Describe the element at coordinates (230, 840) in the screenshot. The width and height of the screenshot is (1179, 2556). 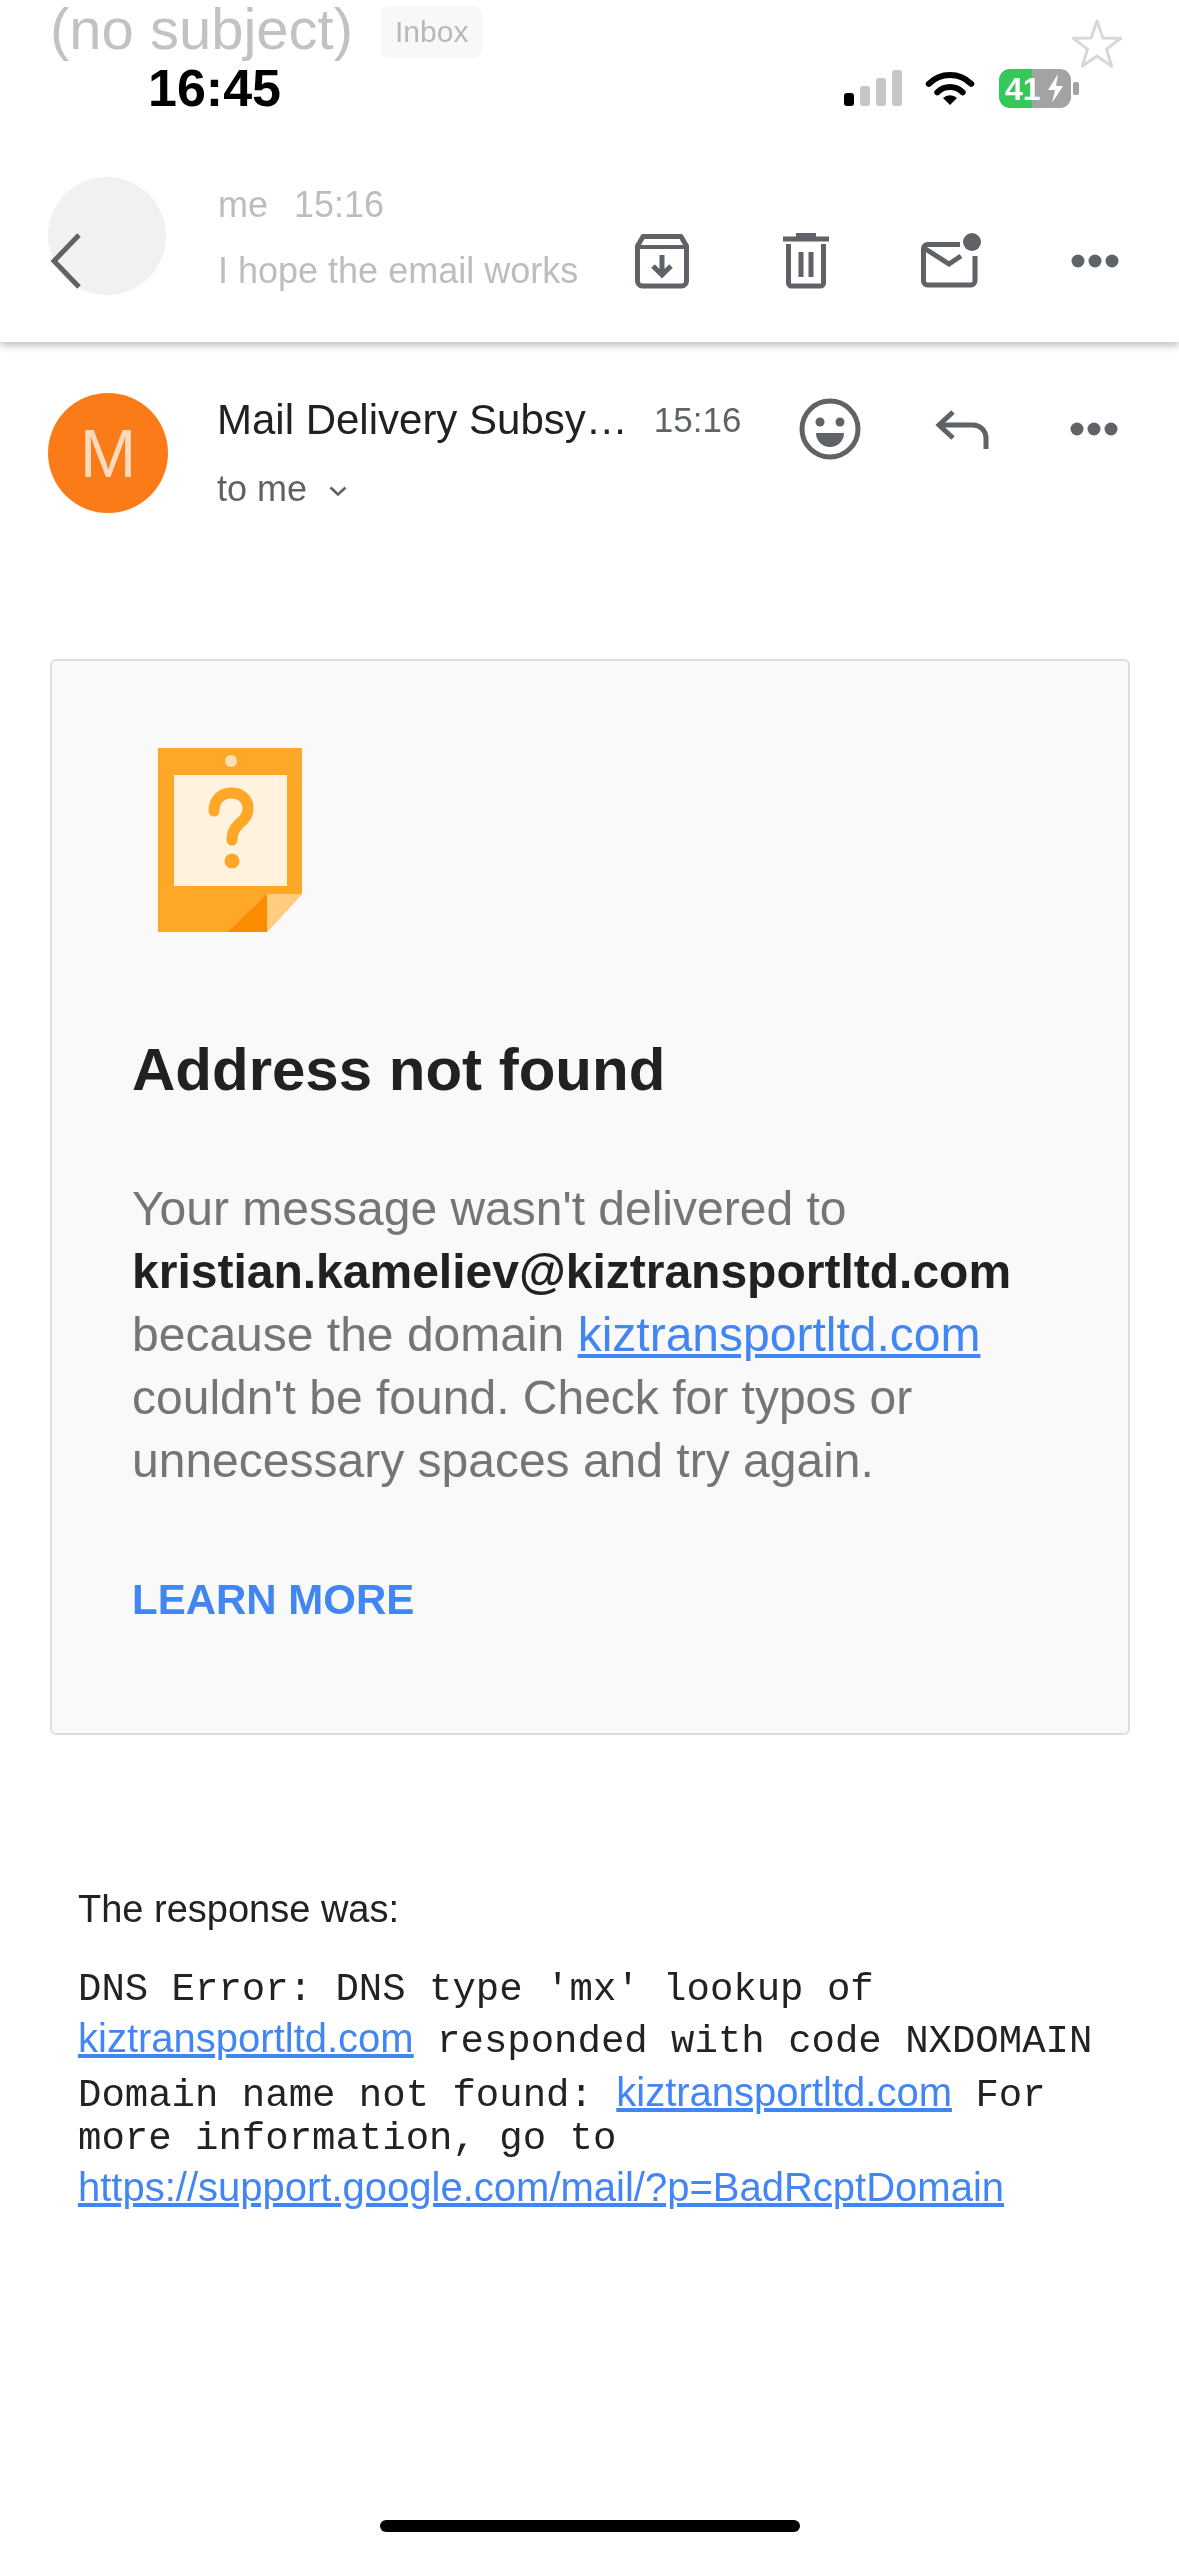
I see `question-note-icon` at that location.